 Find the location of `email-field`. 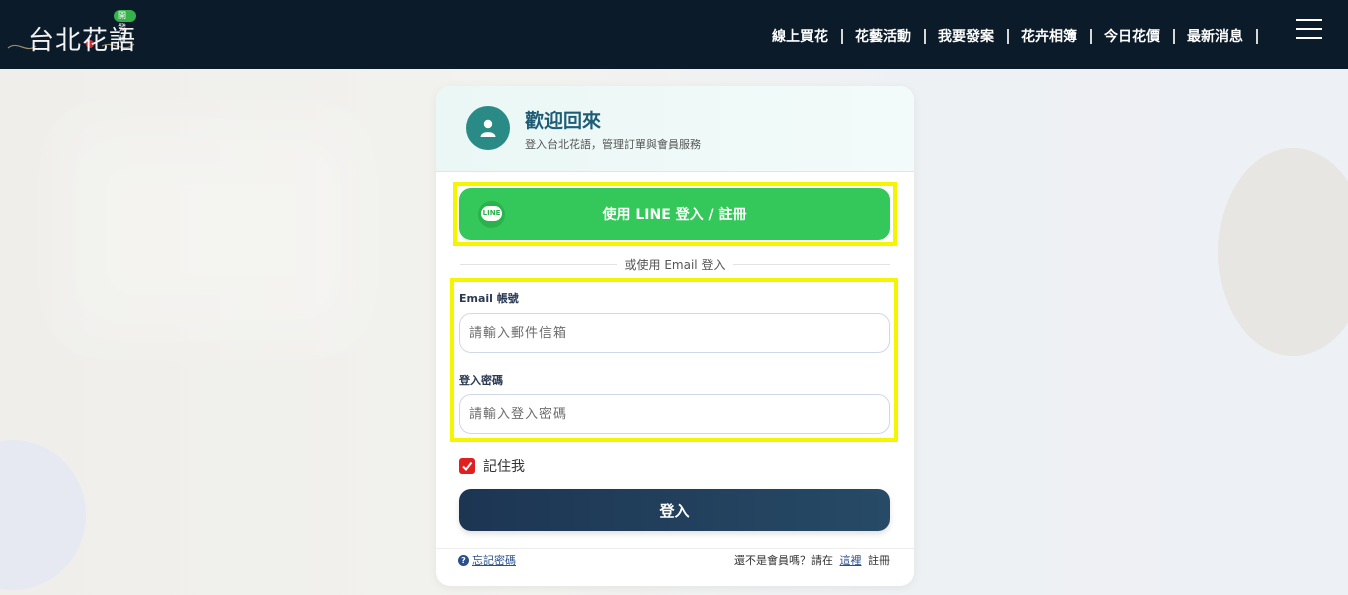

email-field is located at coordinates (674, 333).